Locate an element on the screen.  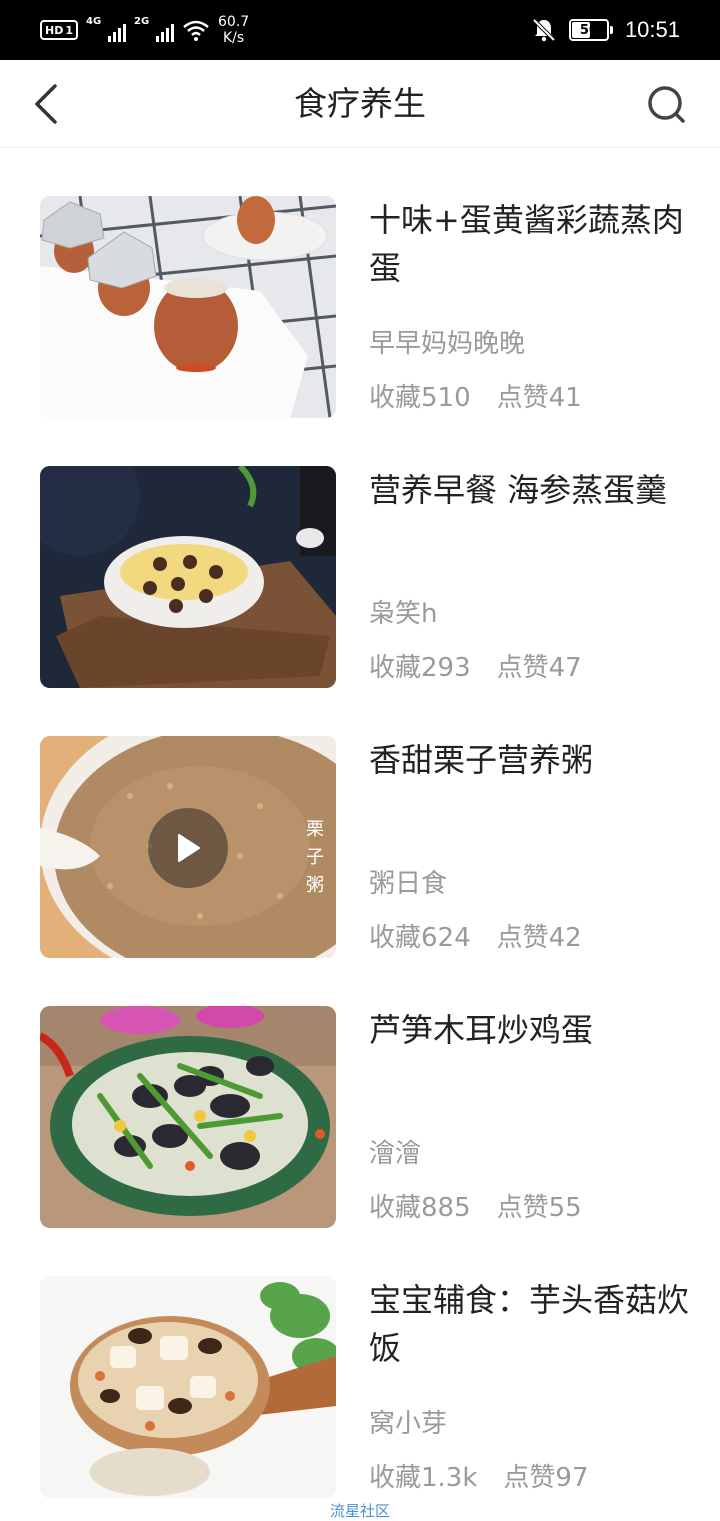
battery-body: 50 is located at coordinates (588, 30).